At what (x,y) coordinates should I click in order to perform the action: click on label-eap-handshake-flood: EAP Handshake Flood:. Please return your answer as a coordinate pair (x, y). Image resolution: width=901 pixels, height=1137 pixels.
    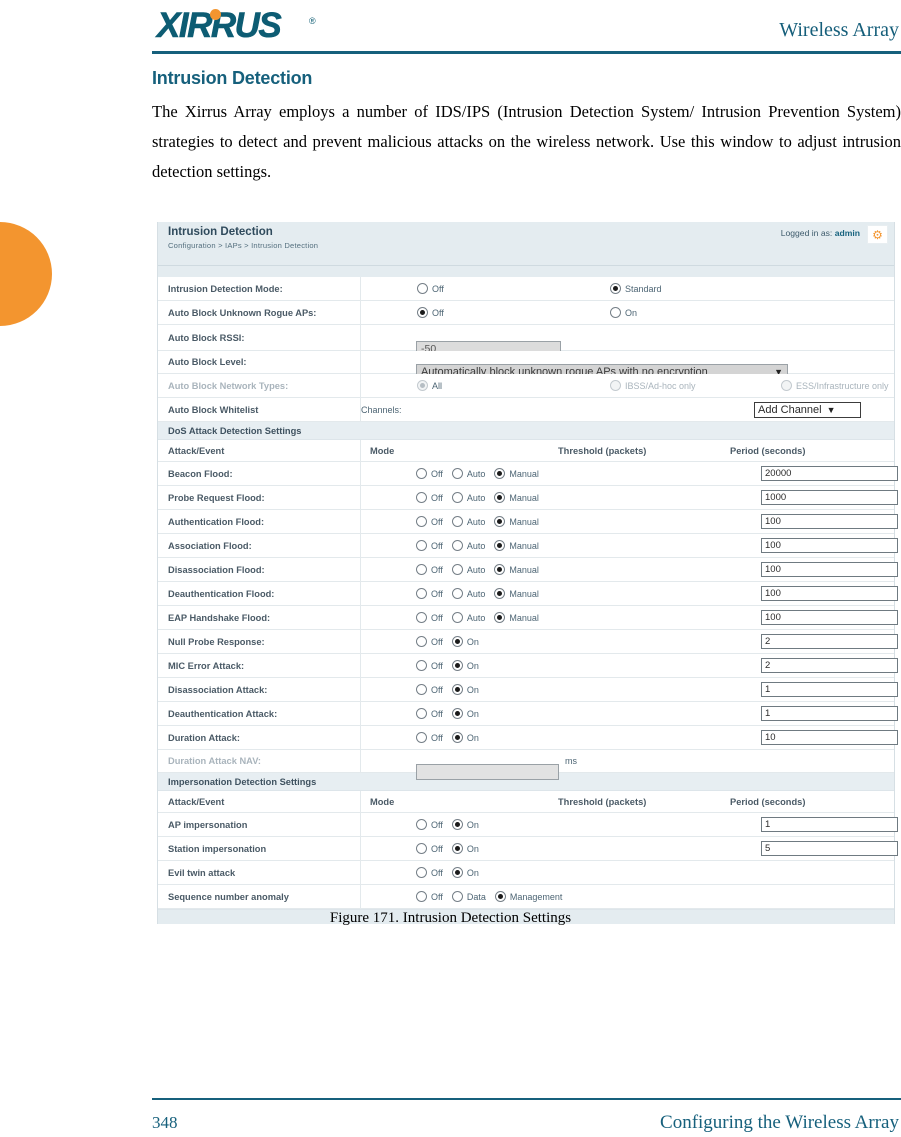
    Looking at the image, I should click on (259, 617).